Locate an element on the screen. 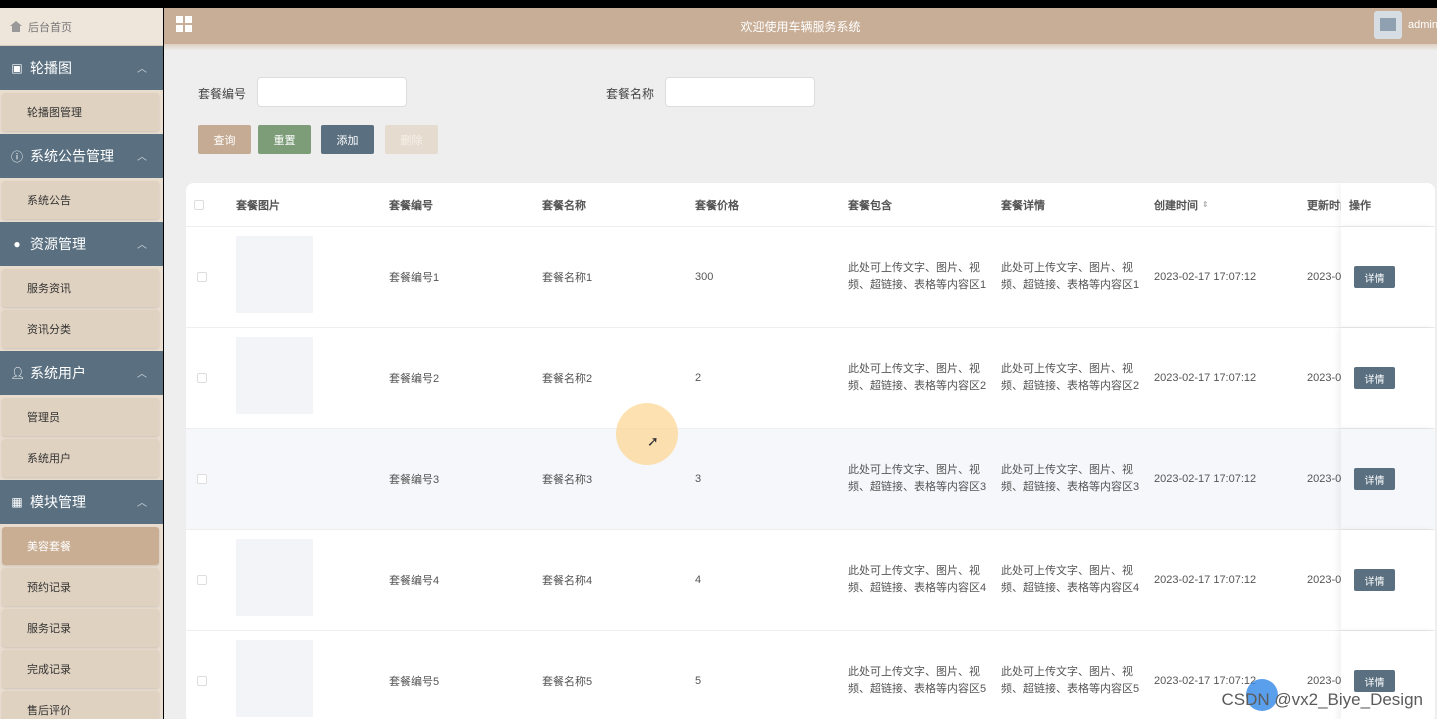  name-label: 套餐名称 is located at coordinates (630, 94).